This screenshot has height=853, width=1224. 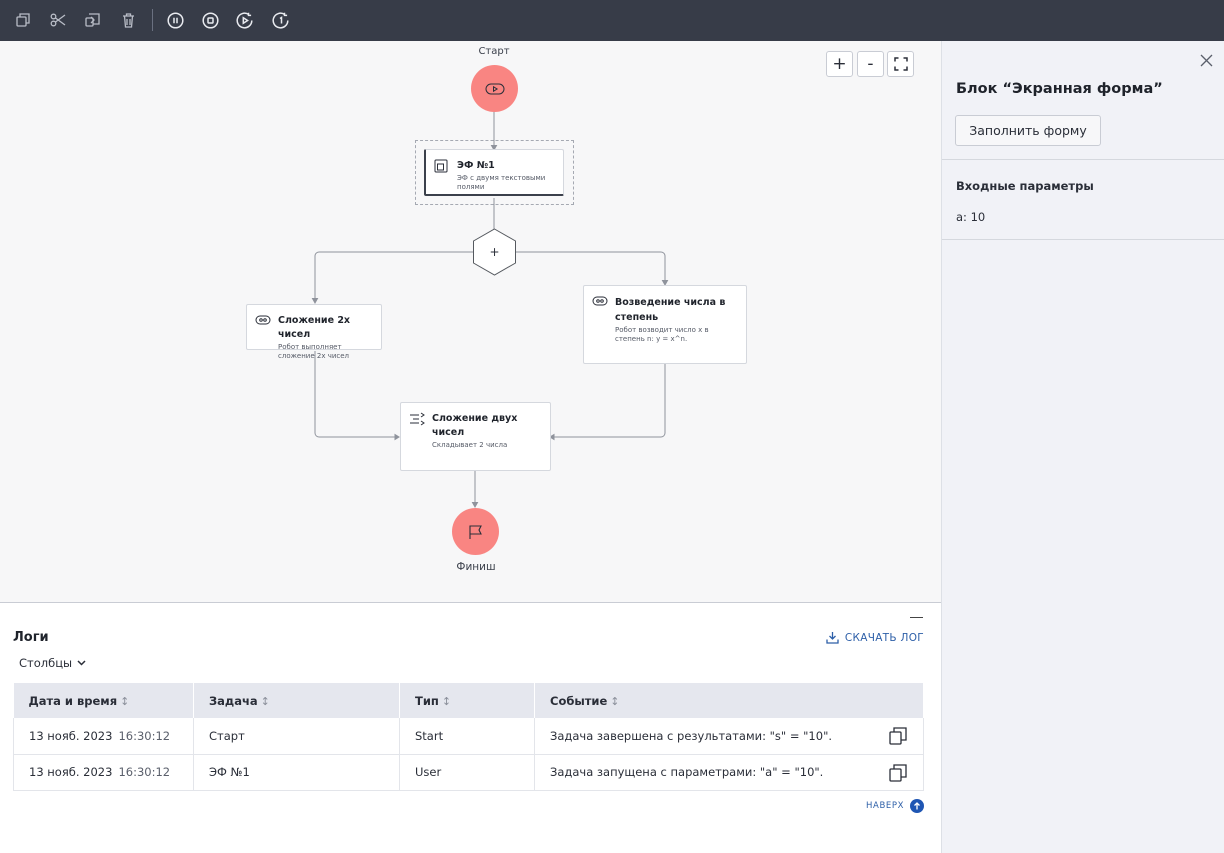 I want to click on table-header-row: Дата и время ↕ Задача ↕ Тип ↕ Событие ↕, so click(x=468, y=700).